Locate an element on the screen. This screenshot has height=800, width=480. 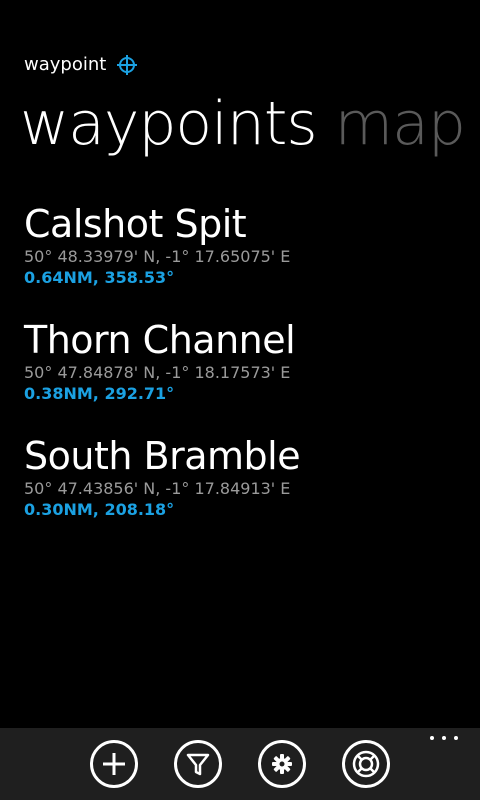
waypoint-name: South Bramble is located at coordinates (162, 456).